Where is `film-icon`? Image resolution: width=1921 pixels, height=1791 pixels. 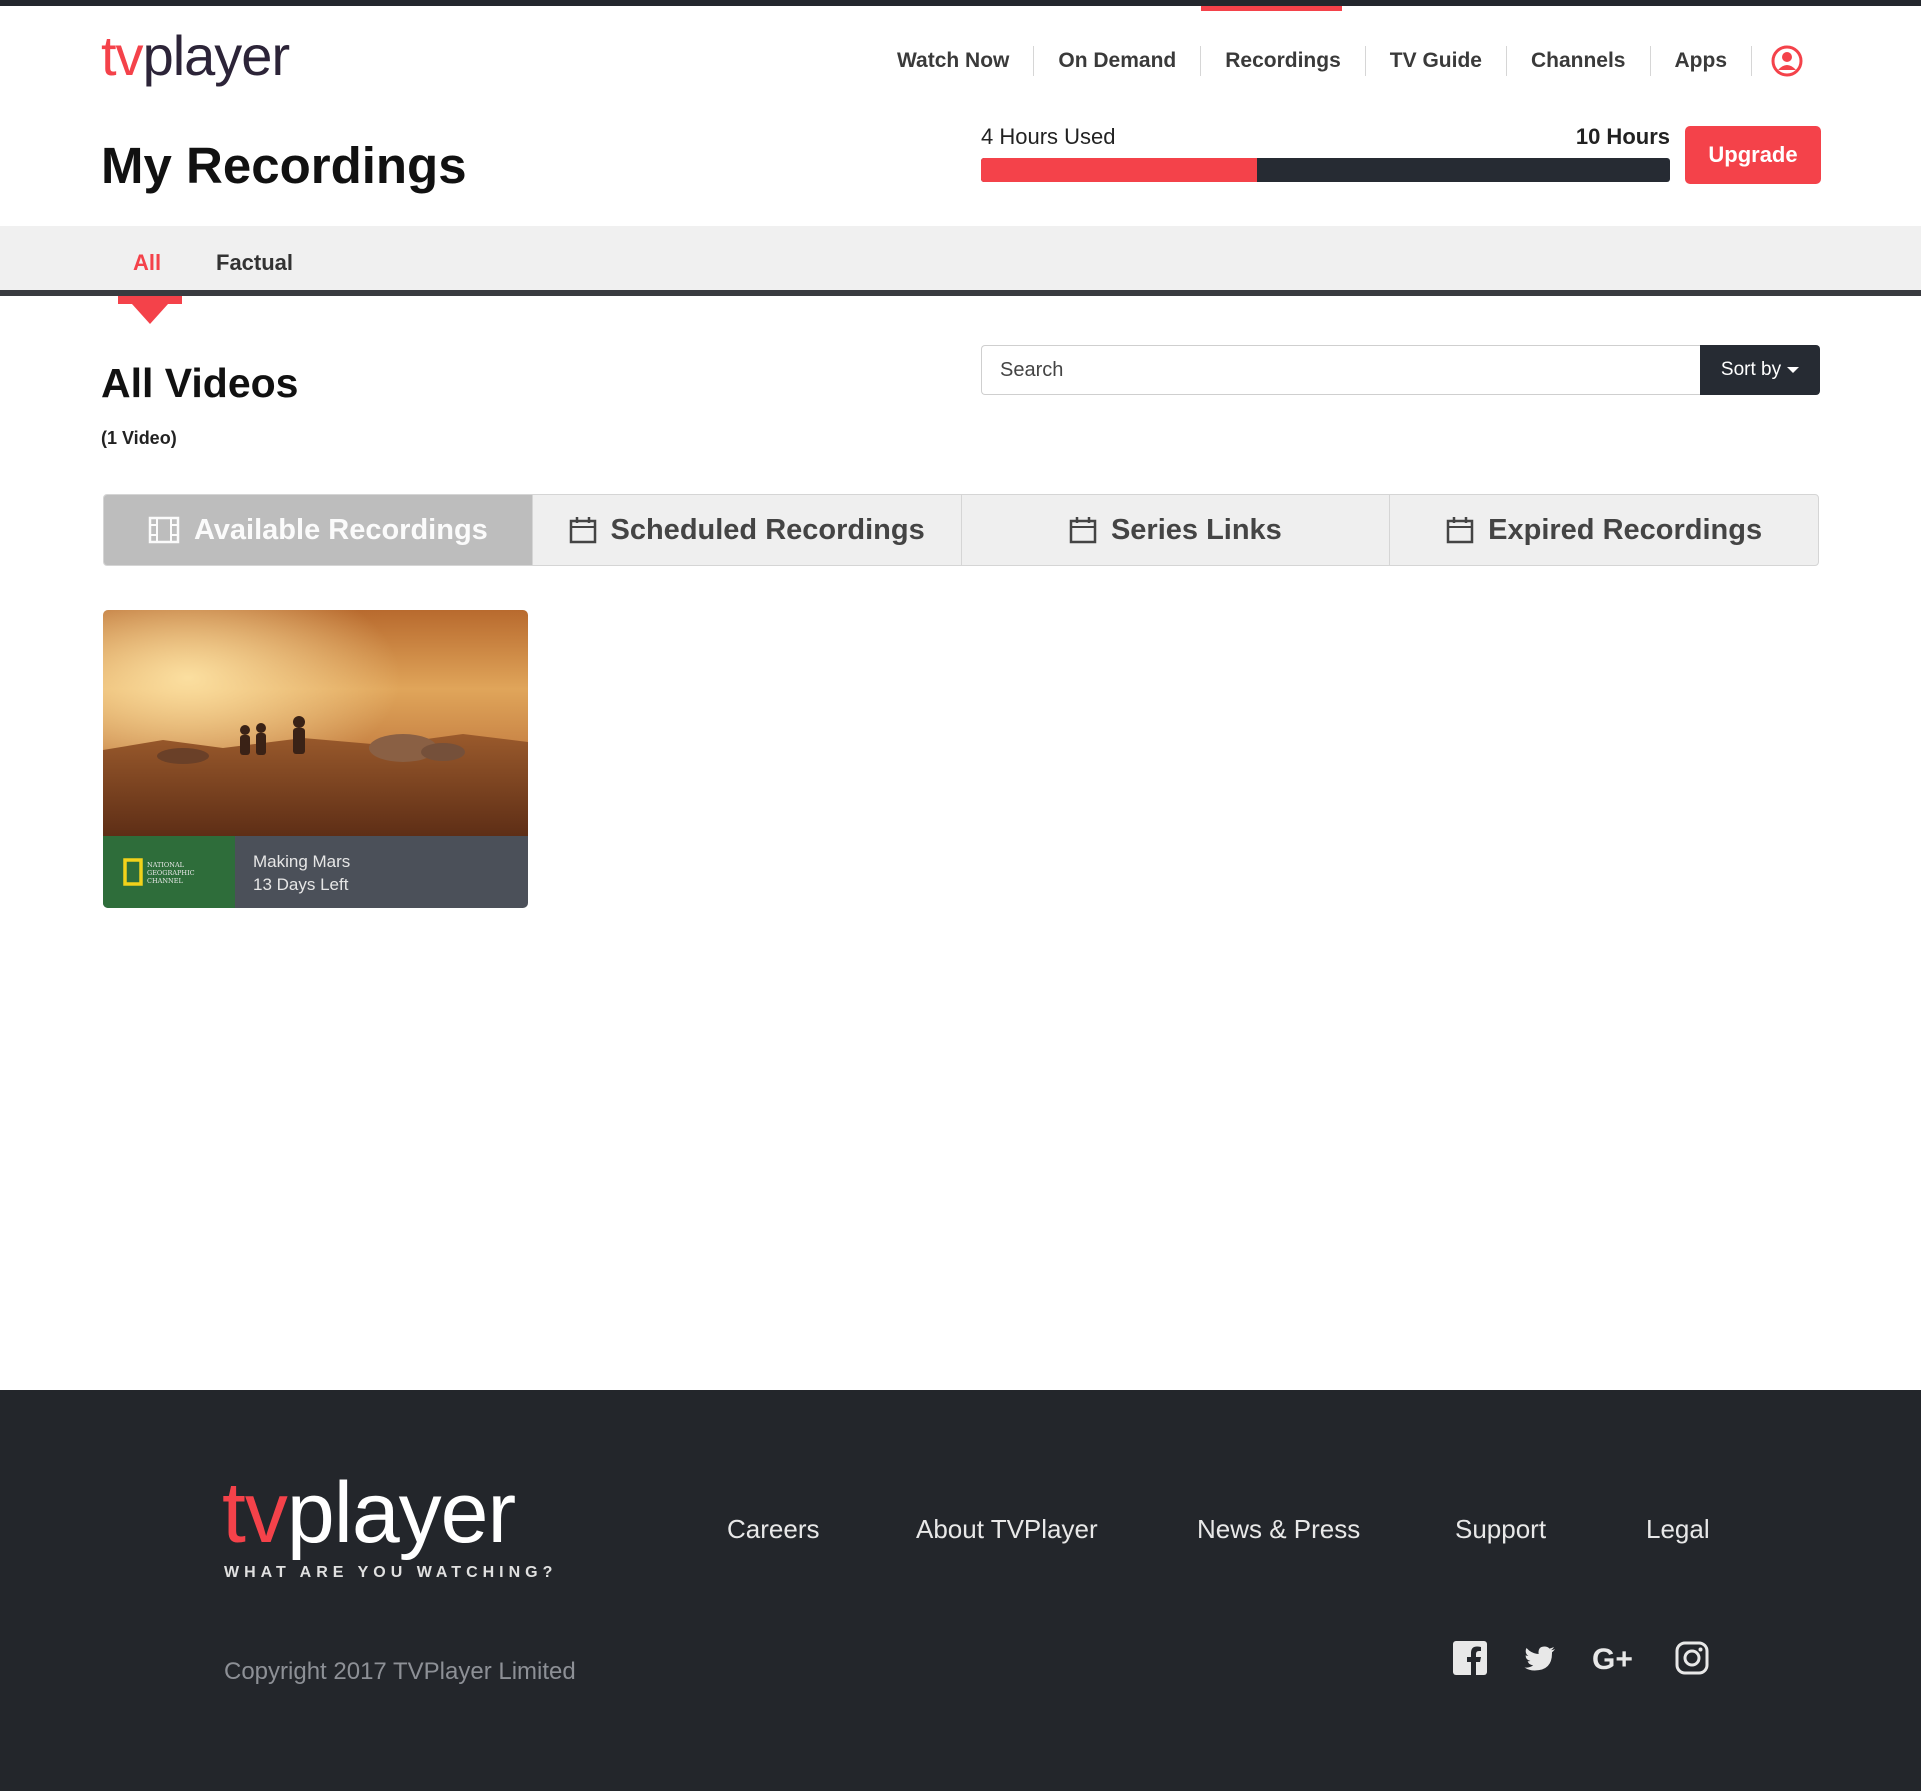
film-icon is located at coordinates (164, 530).